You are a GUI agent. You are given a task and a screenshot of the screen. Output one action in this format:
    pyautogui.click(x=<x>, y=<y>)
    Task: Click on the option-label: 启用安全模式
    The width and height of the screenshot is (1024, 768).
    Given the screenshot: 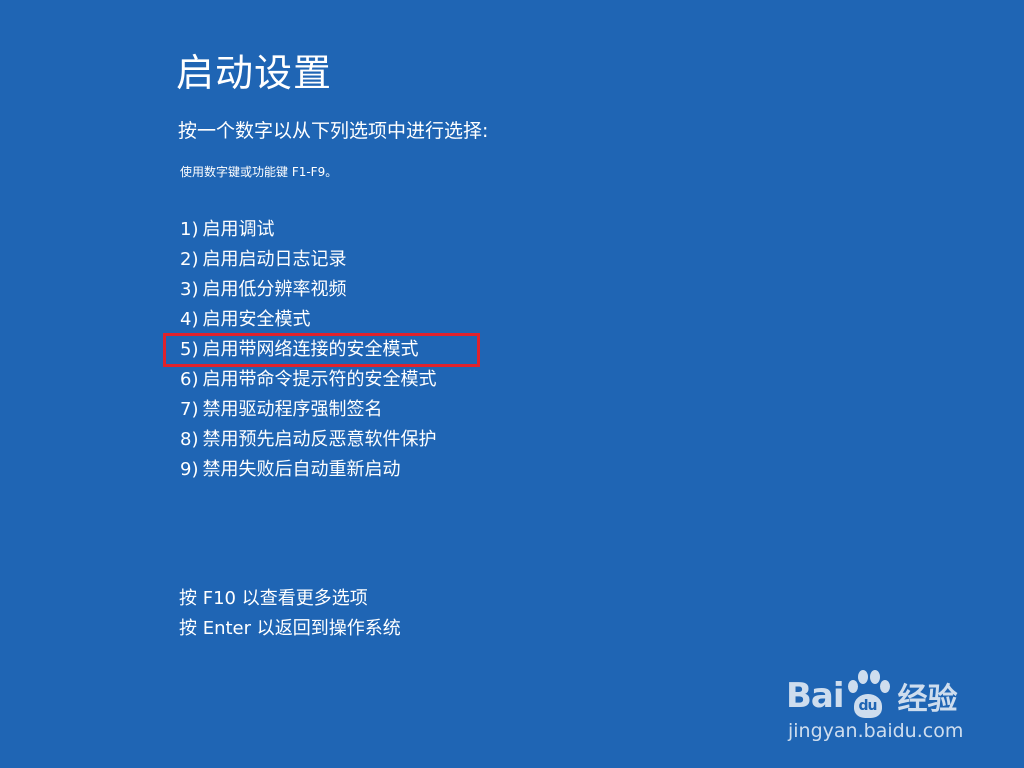 What is the action you would take?
    pyautogui.click(x=256, y=319)
    